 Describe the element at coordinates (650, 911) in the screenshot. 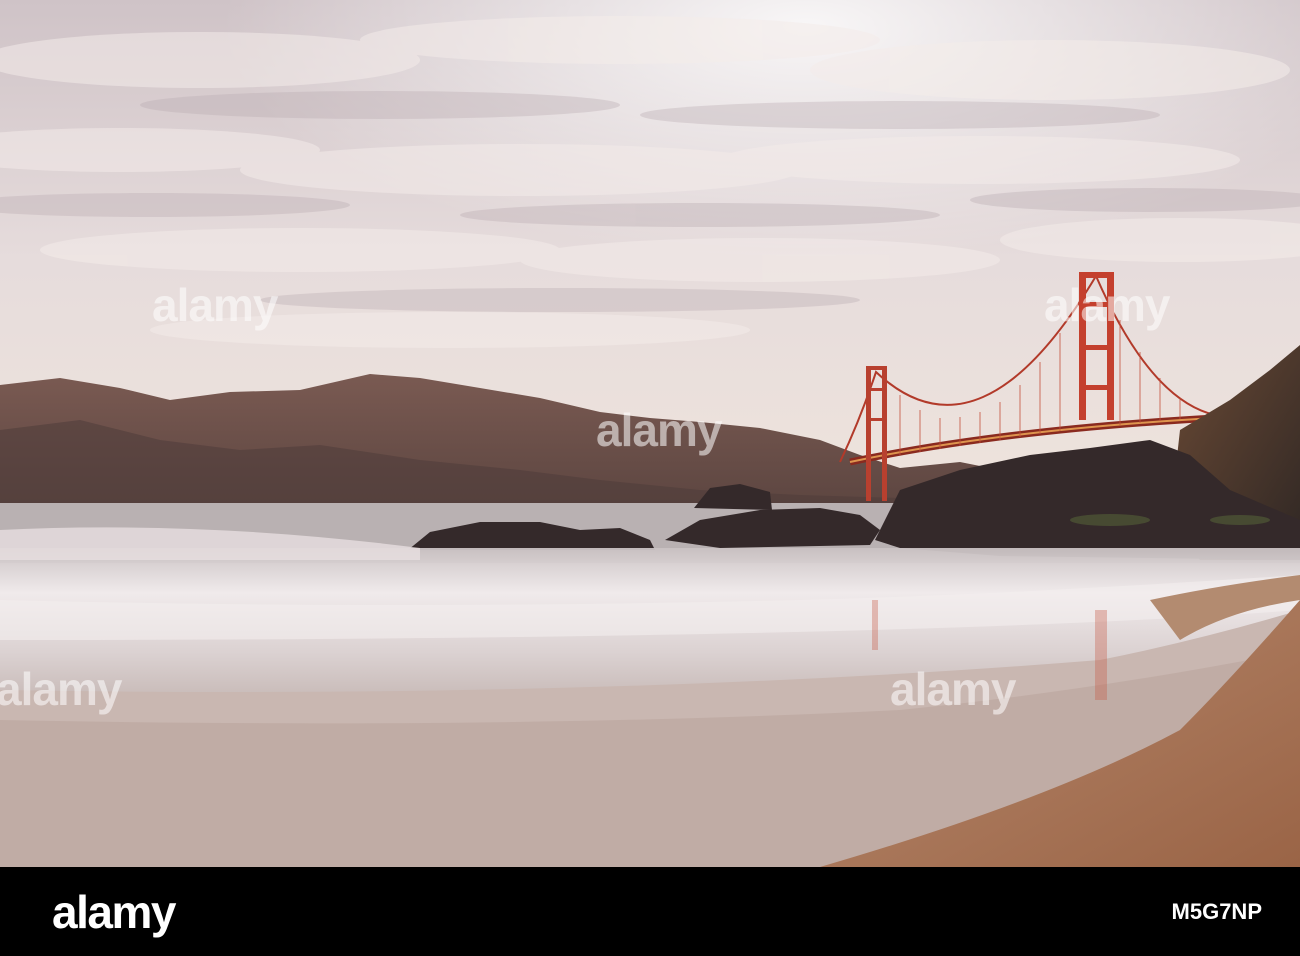

I see `footer-bar: alamy M5G7NP` at that location.